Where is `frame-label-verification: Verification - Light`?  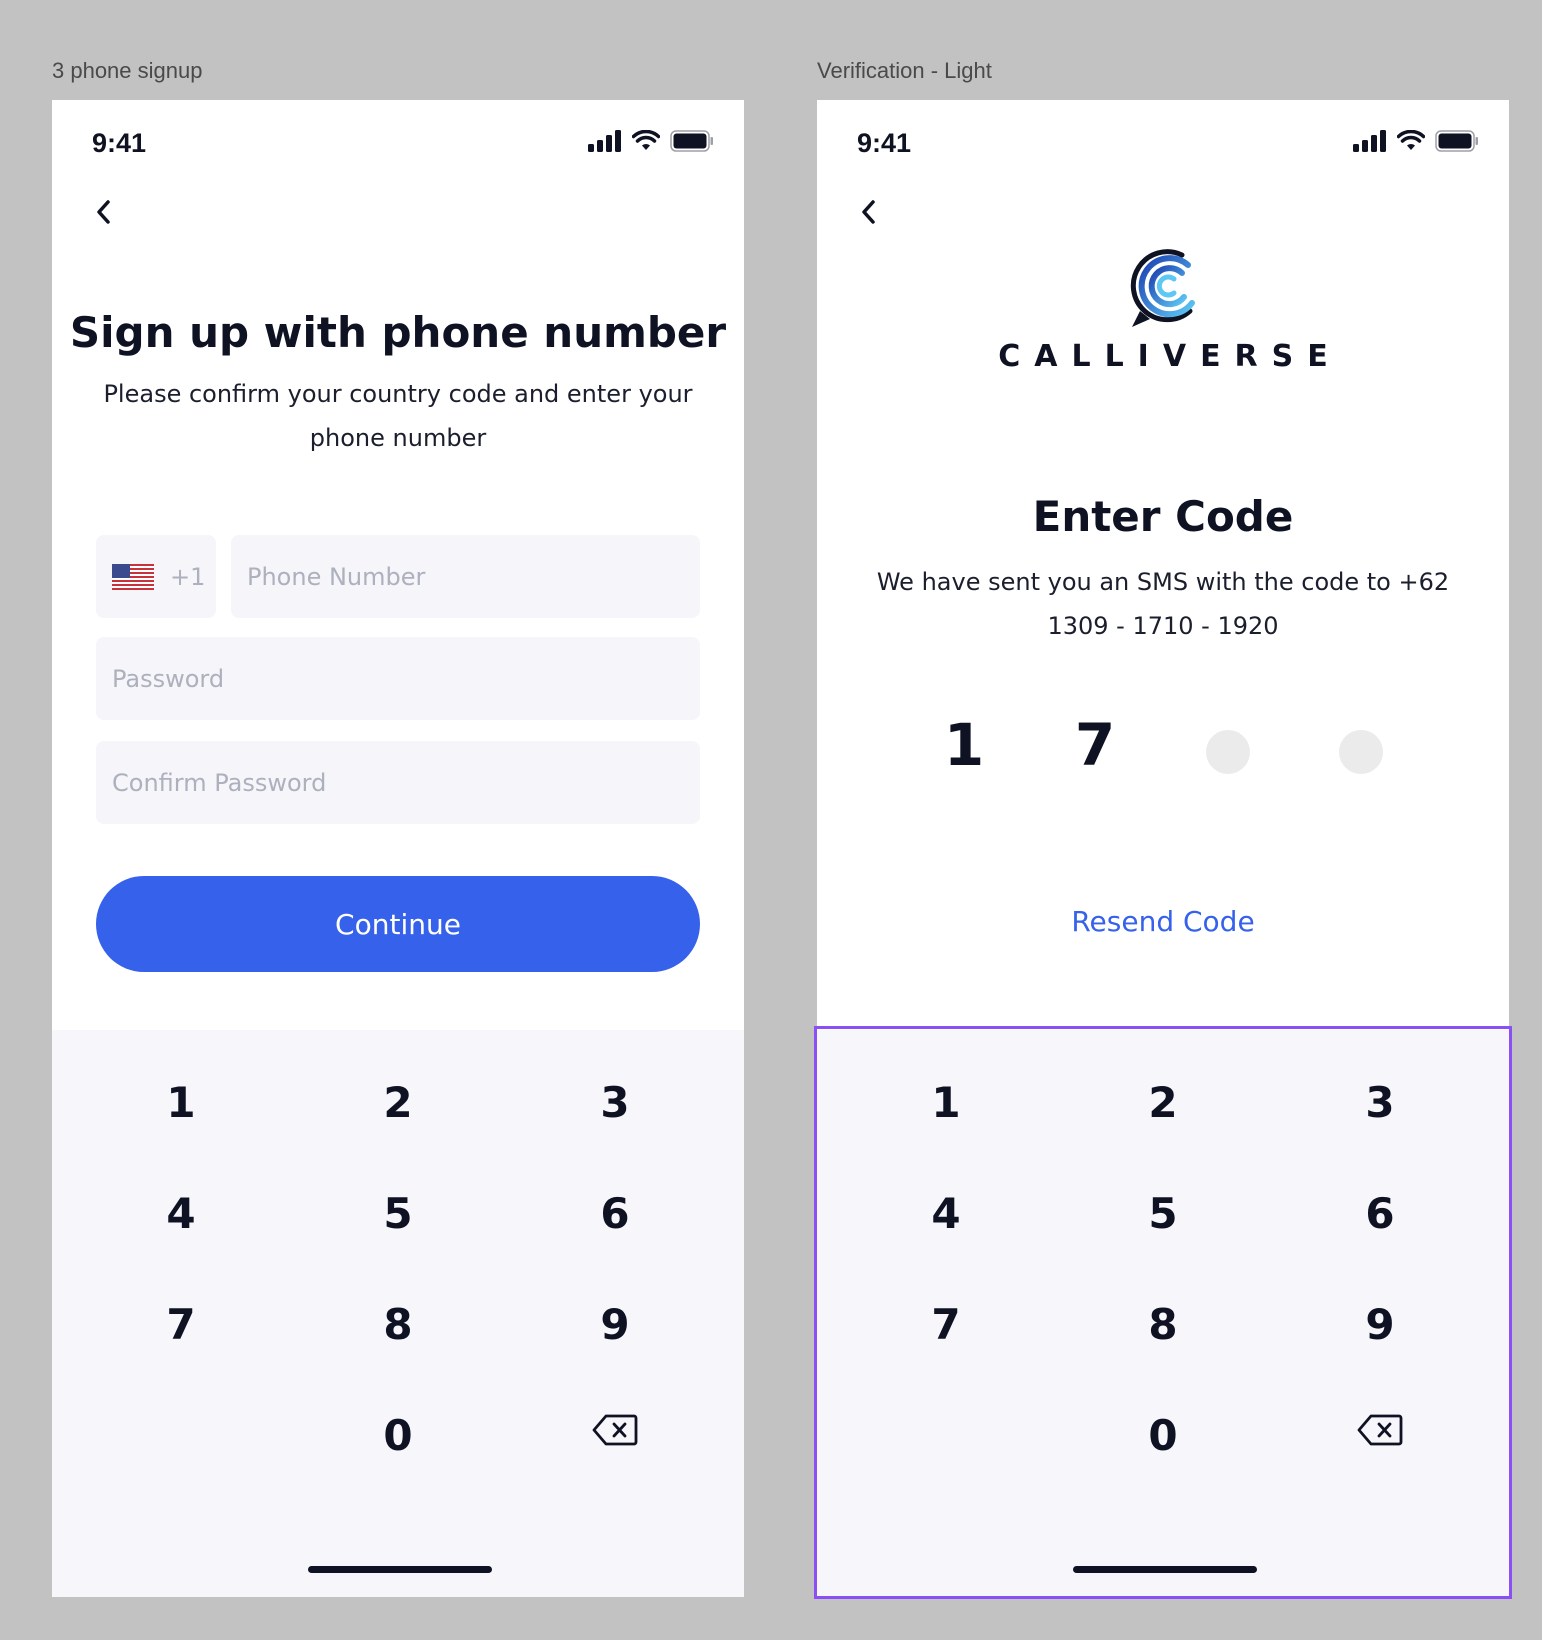
frame-label-verification: Verification - Light is located at coordinates (904, 70).